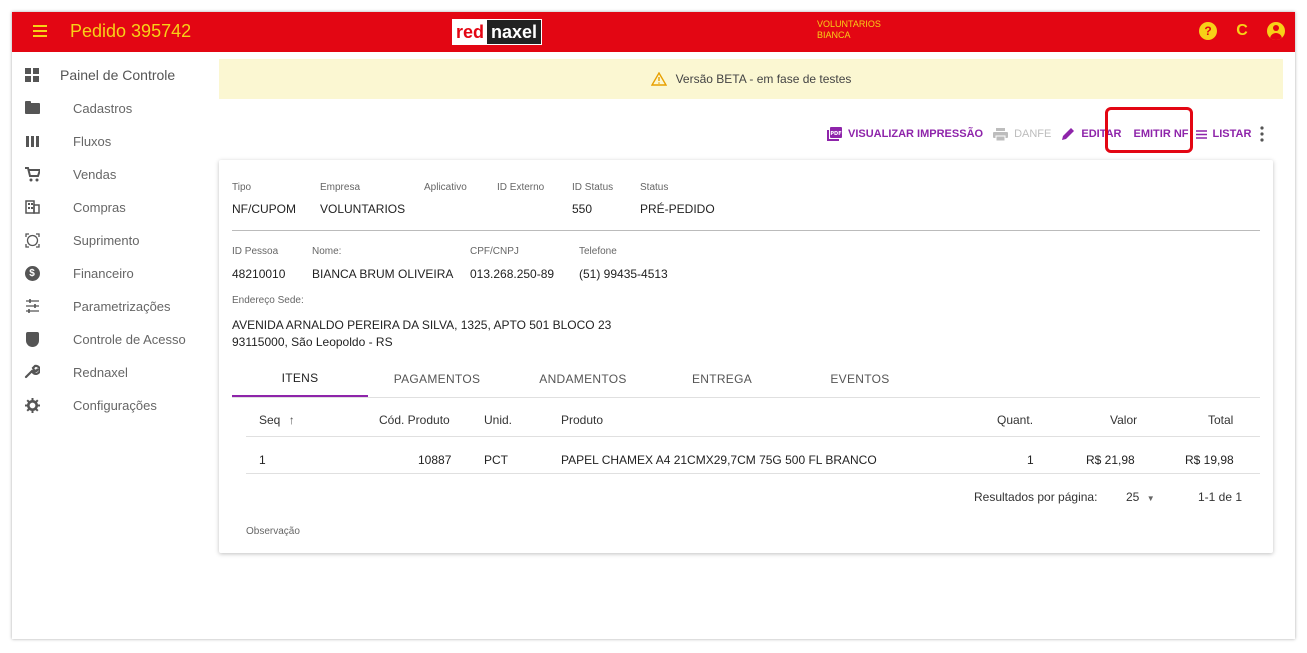 The height and width of the screenshot is (653, 1307). What do you see at coordinates (860, 378) in the screenshot?
I see `tab-eventos: EVENTOS` at bounding box center [860, 378].